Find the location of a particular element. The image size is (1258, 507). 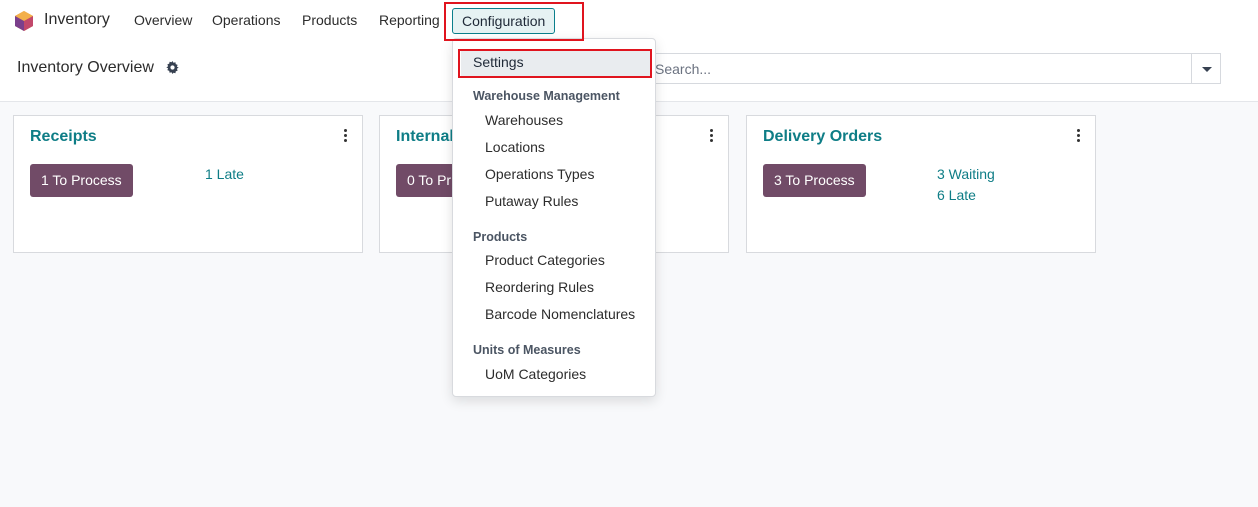

section-header-warehouse: Warehouse Management is located at coordinates (546, 96).